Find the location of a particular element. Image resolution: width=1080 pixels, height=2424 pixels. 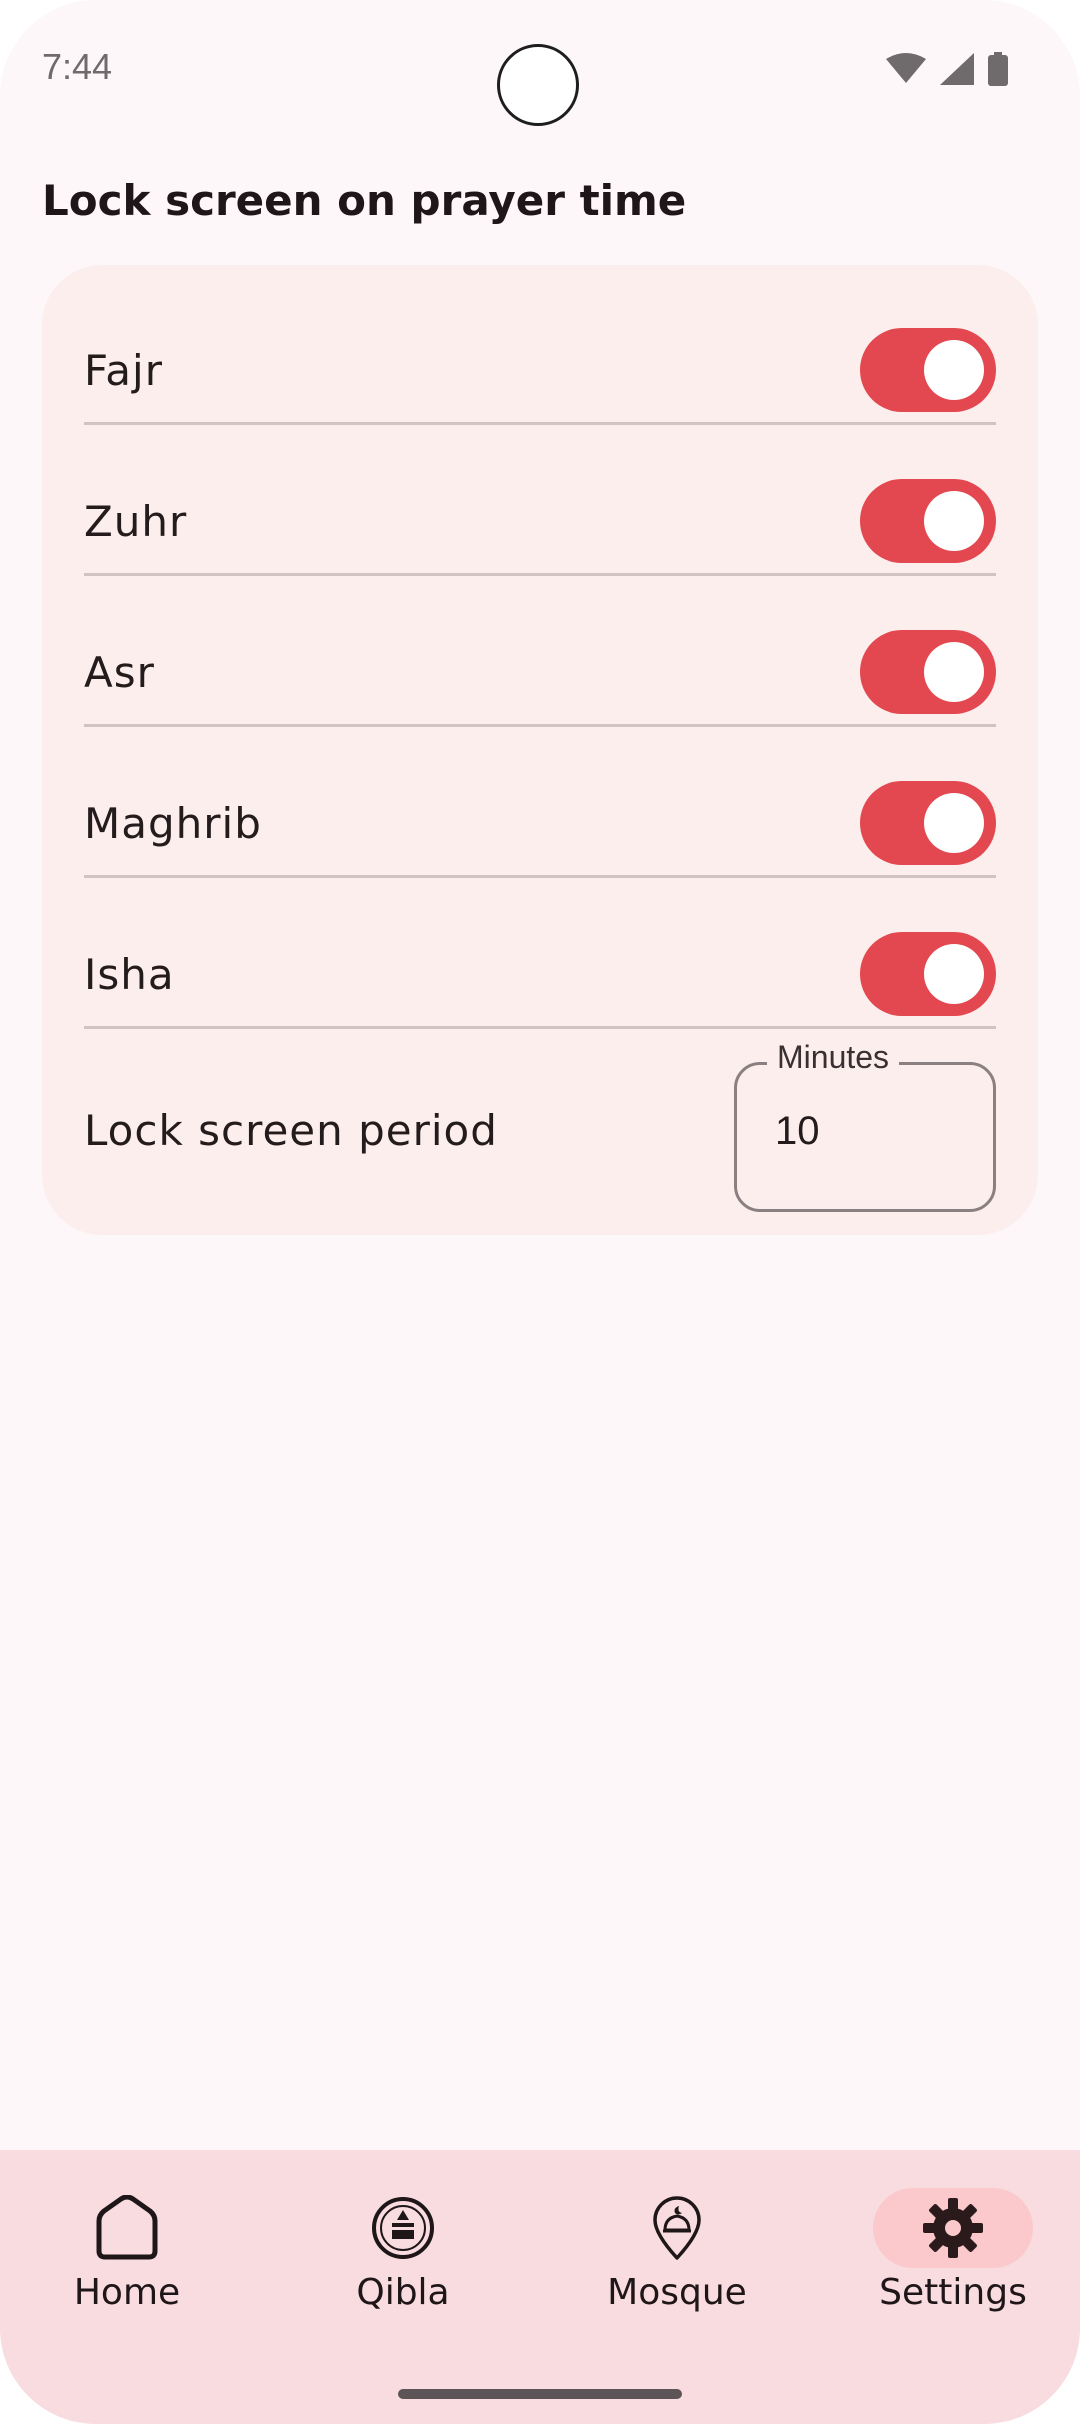

wifi-icon is located at coordinates (906, 68).